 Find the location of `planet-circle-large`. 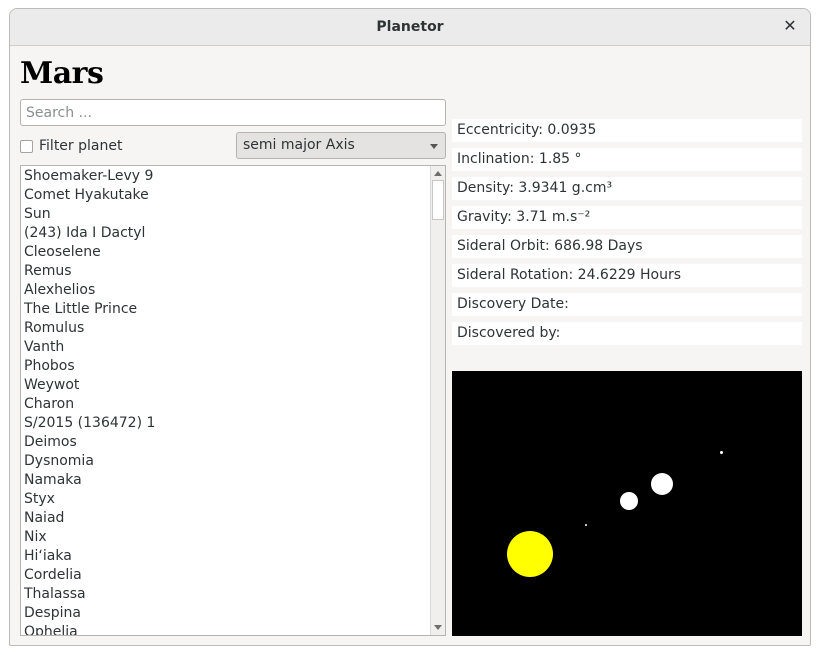

planet-circle-large is located at coordinates (662, 484).